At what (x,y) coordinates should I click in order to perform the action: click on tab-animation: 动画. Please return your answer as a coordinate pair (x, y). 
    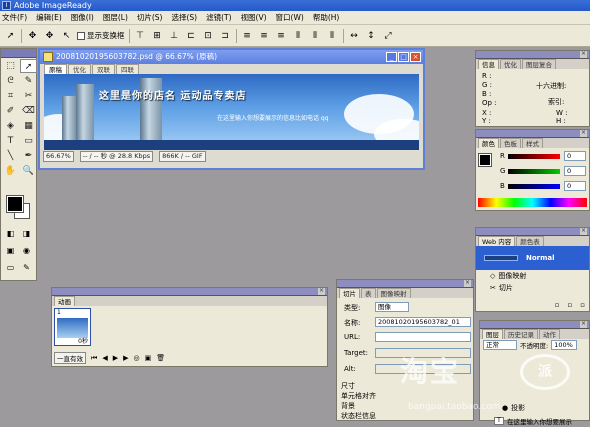
    Looking at the image, I should click on (64, 301).